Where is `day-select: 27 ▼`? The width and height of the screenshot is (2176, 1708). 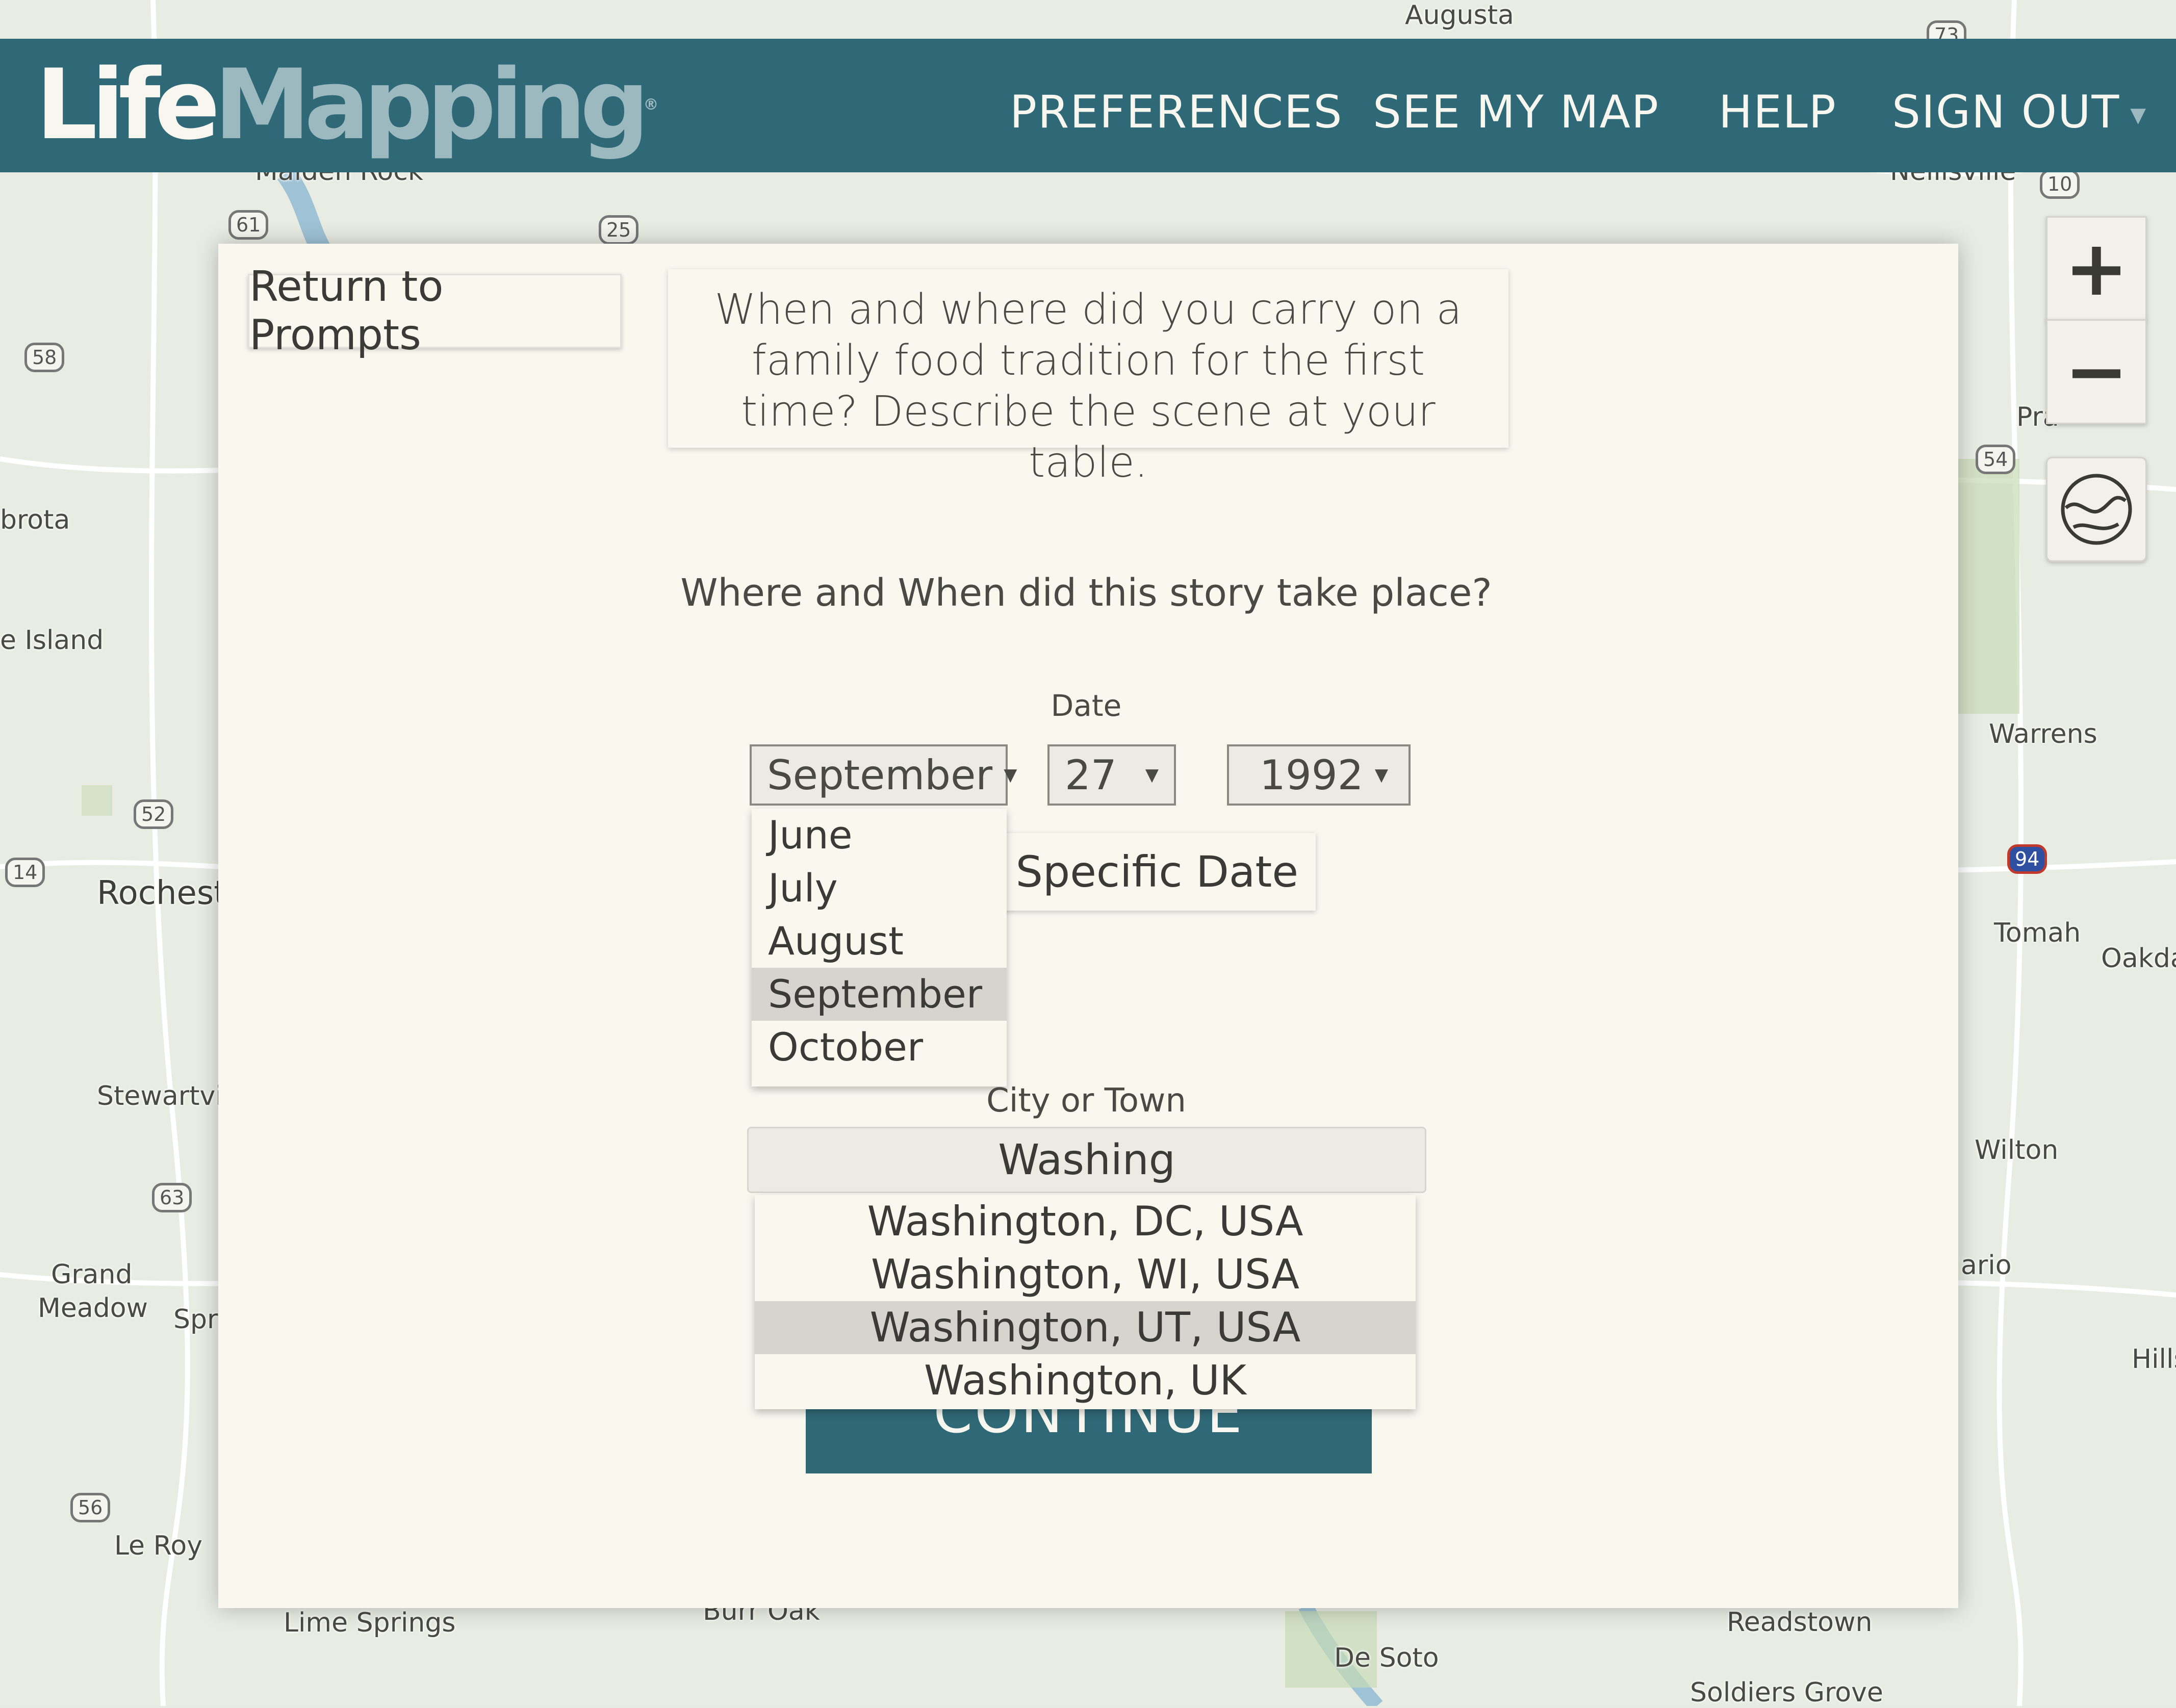 day-select: 27 ▼ is located at coordinates (1111, 775).